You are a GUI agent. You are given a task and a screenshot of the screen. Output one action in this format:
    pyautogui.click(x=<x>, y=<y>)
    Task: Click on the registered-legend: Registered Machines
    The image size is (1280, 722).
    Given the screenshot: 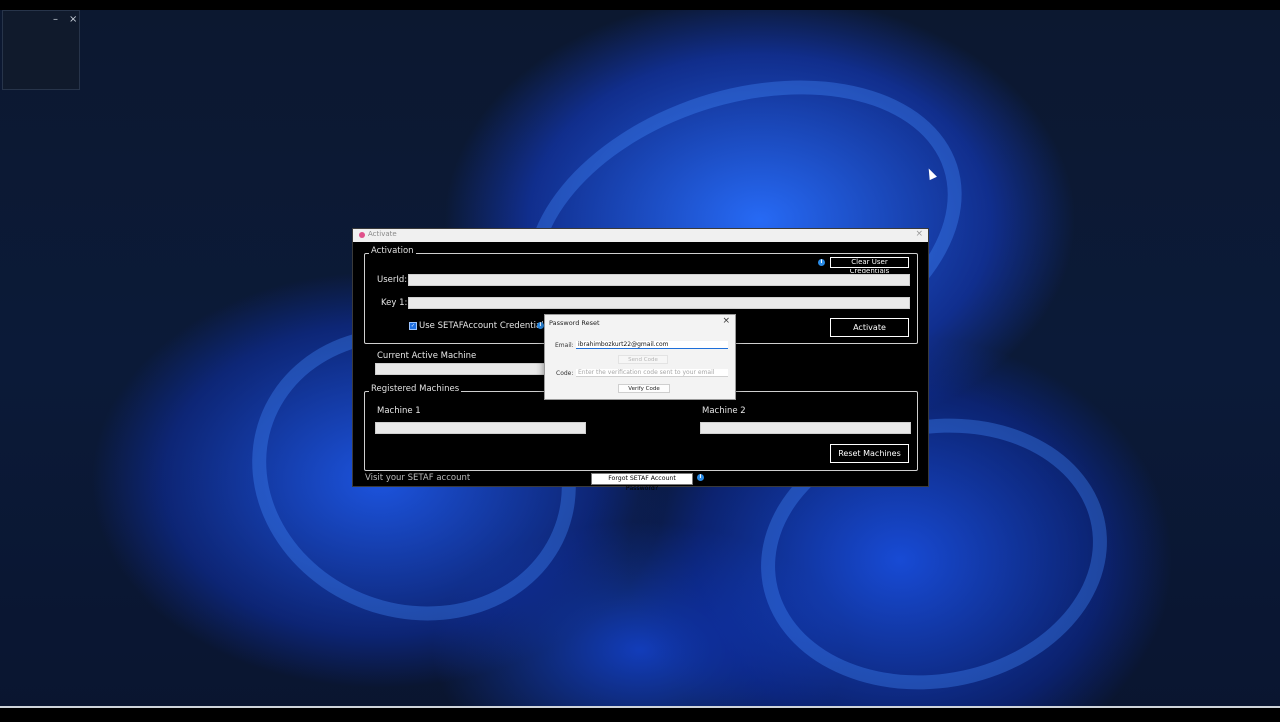 What is the action you would take?
    pyautogui.click(x=415, y=389)
    